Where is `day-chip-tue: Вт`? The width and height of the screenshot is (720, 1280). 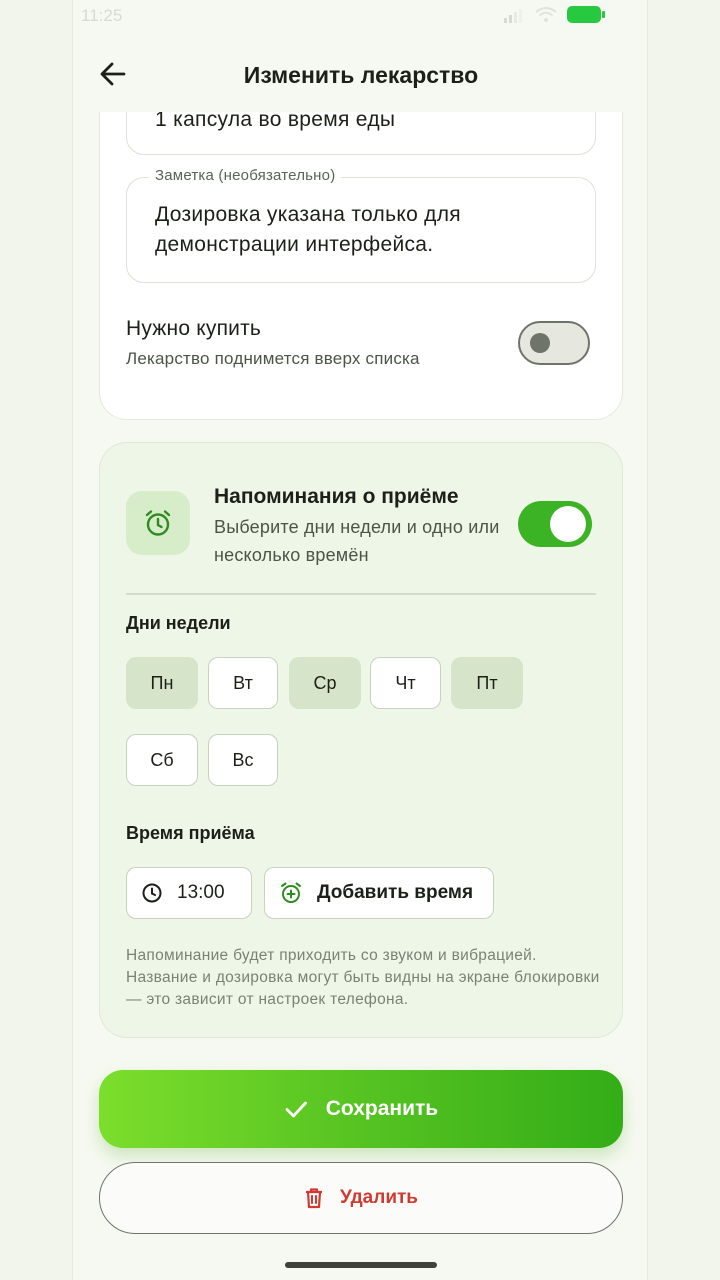 day-chip-tue: Вт is located at coordinates (243, 683).